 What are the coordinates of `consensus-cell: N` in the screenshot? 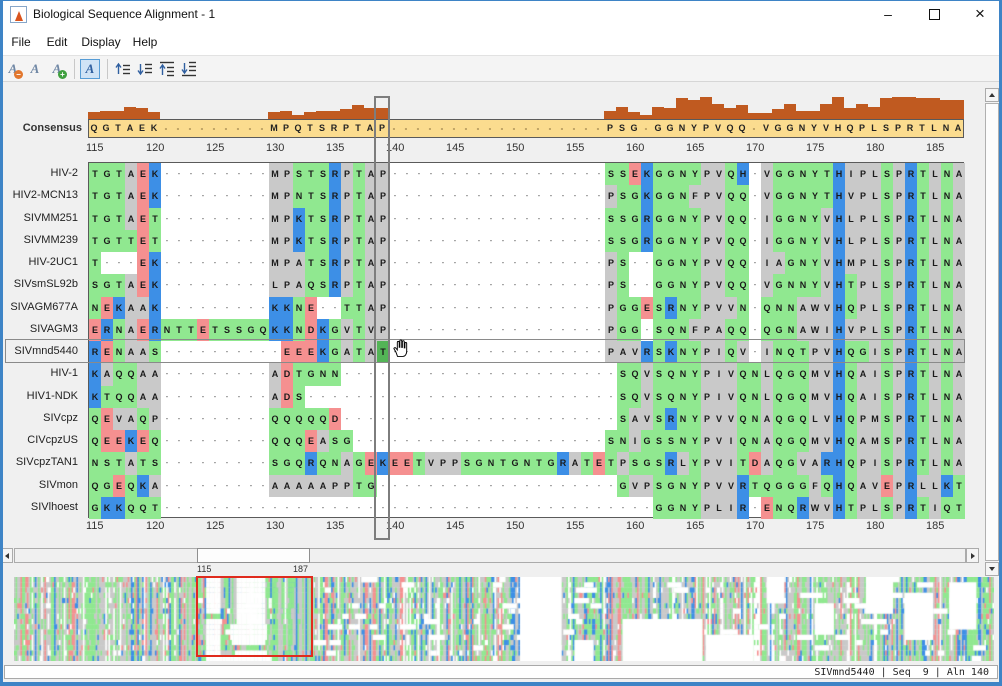 It's located at (802, 128).